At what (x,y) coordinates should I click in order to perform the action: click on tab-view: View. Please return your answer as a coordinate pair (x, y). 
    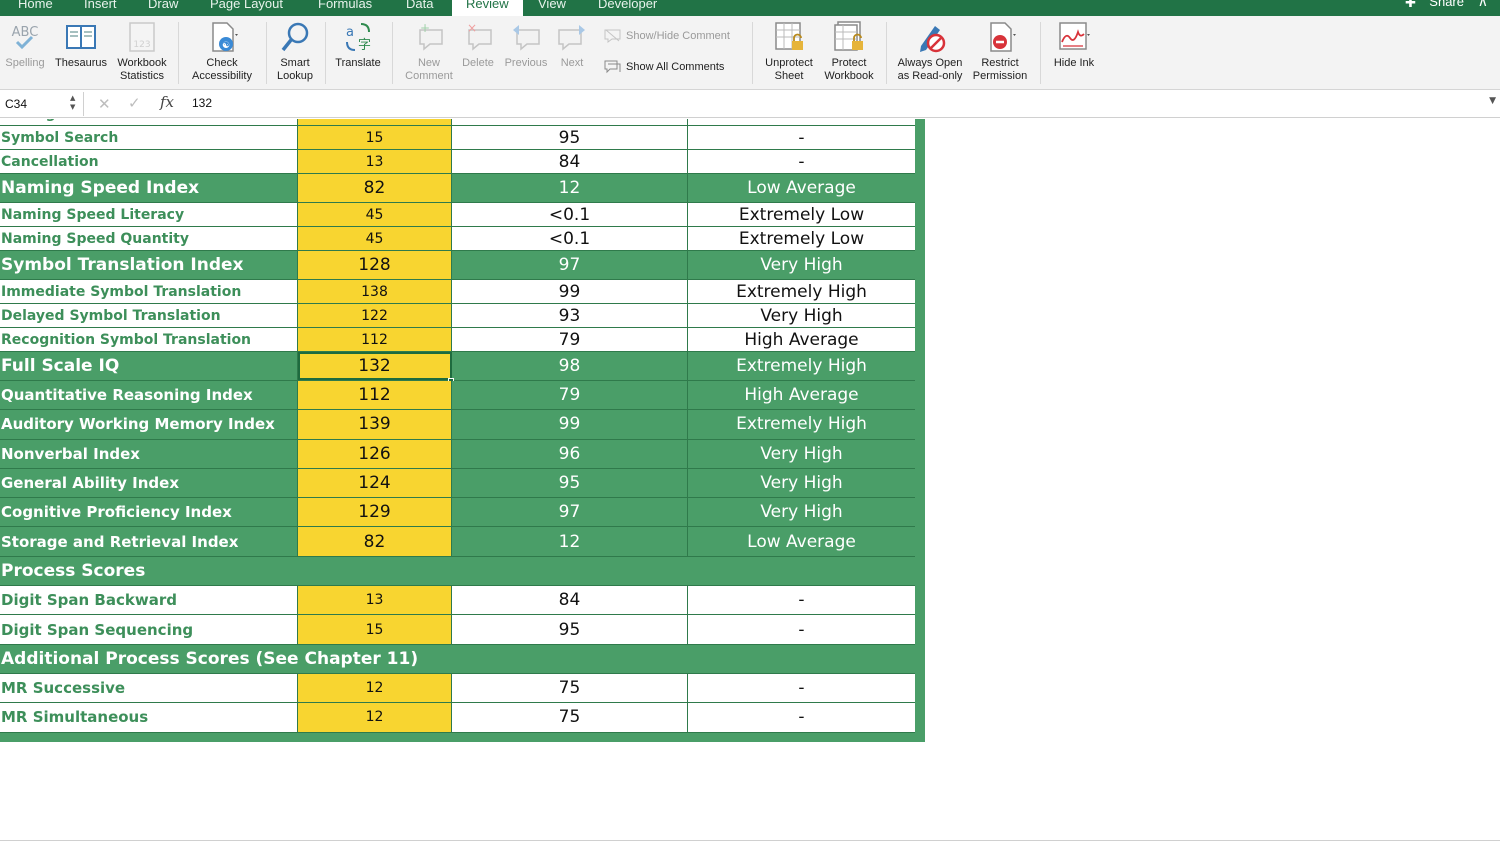
    Looking at the image, I should click on (552, 8).